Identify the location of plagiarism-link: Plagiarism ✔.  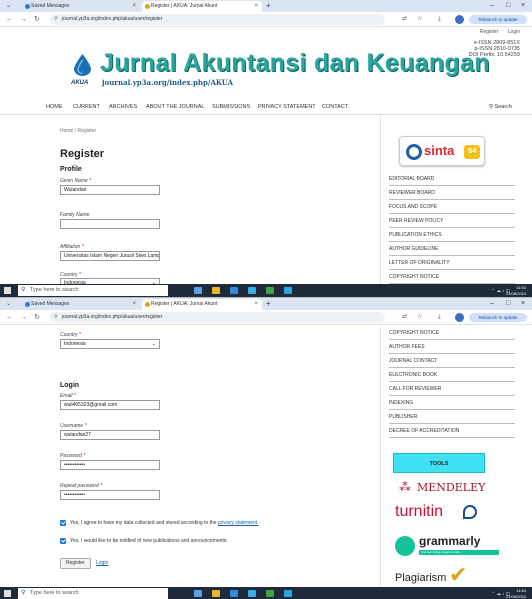
(448, 576).